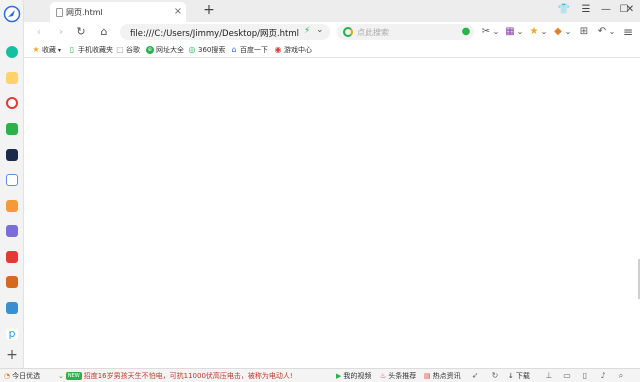  Describe the element at coordinates (39, 32) in the screenshot. I see `back-button: ‹` at that location.